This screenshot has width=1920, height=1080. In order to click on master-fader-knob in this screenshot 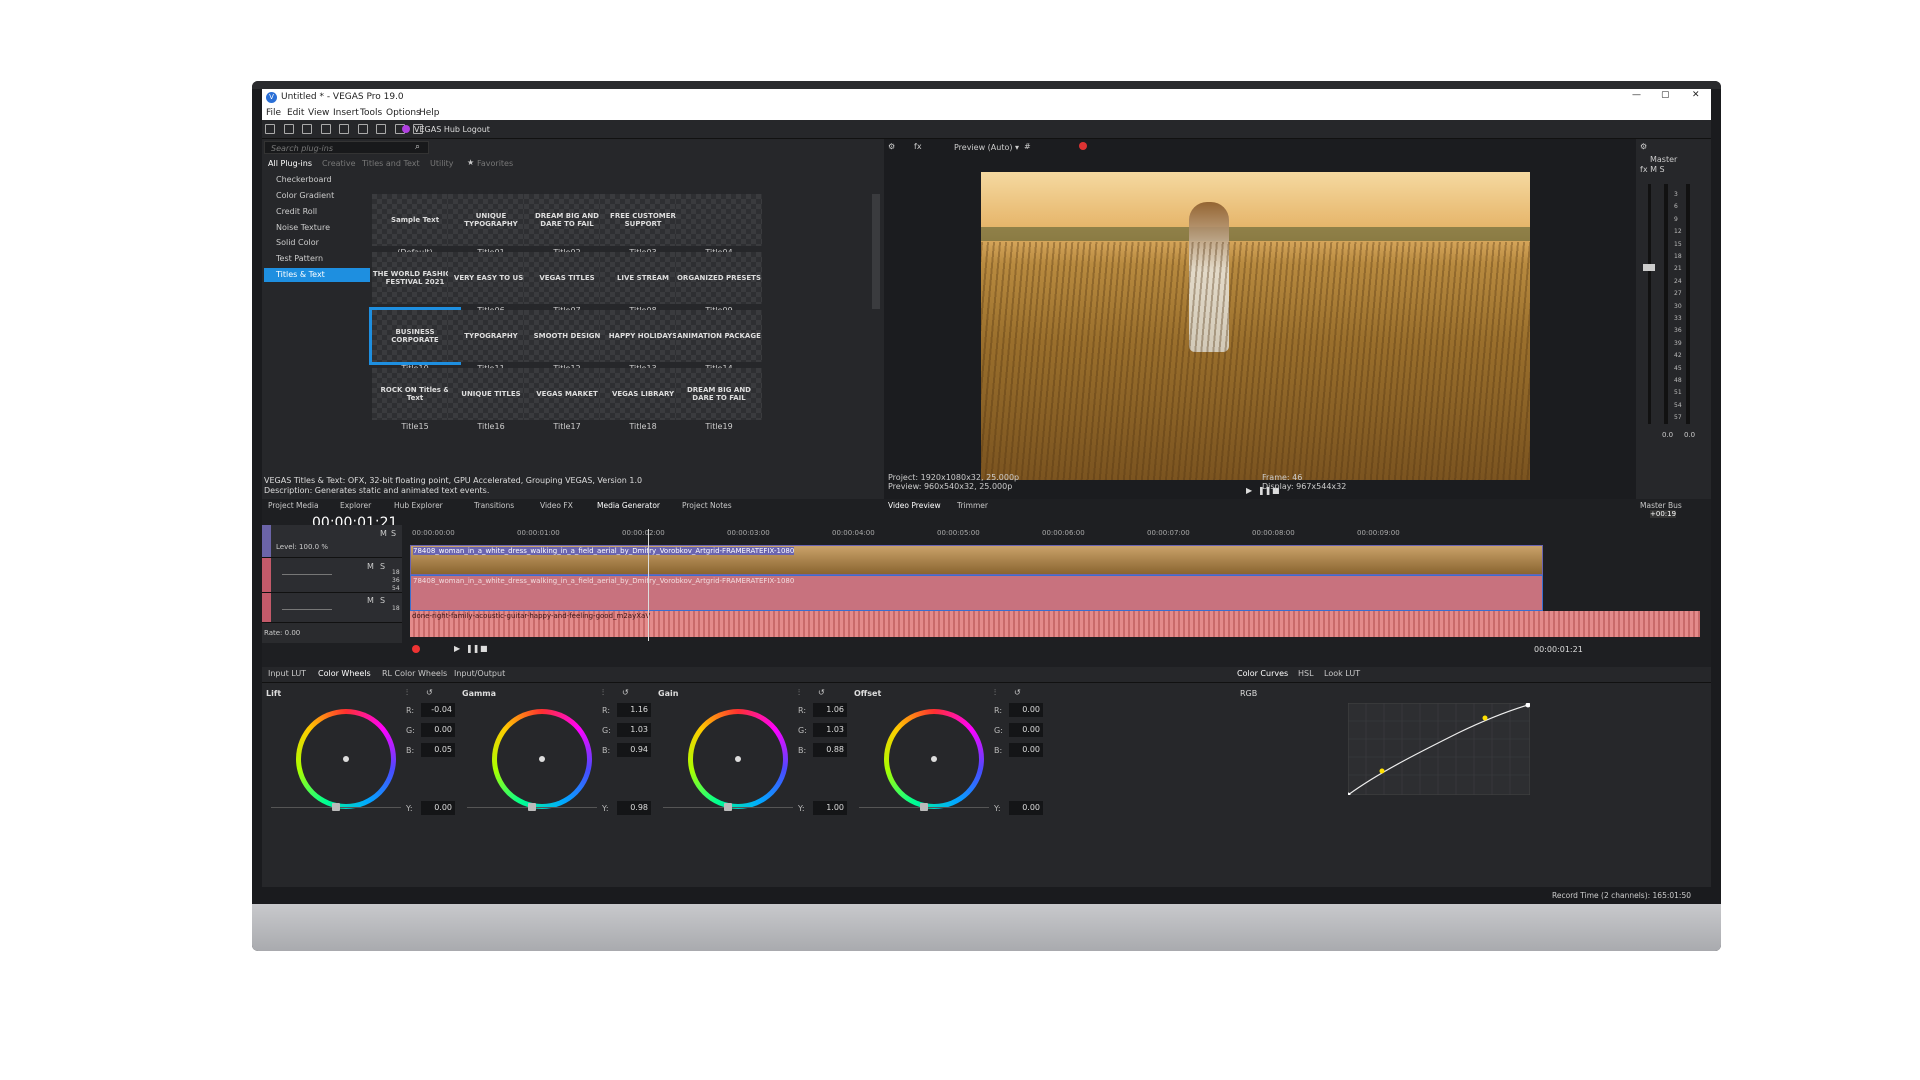, I will do `click(1649, 267)`.